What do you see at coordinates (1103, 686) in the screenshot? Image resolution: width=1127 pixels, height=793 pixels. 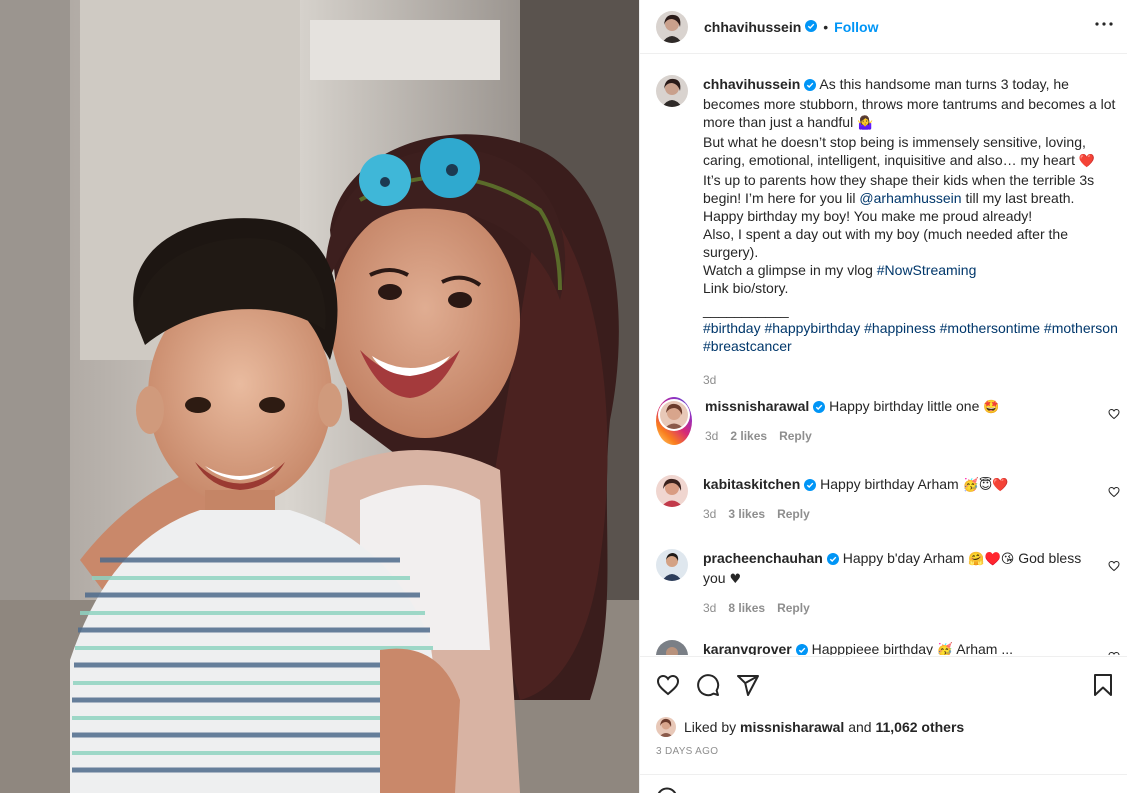 I see `save-bookmark-icon` at bounding box center [1103, 686].